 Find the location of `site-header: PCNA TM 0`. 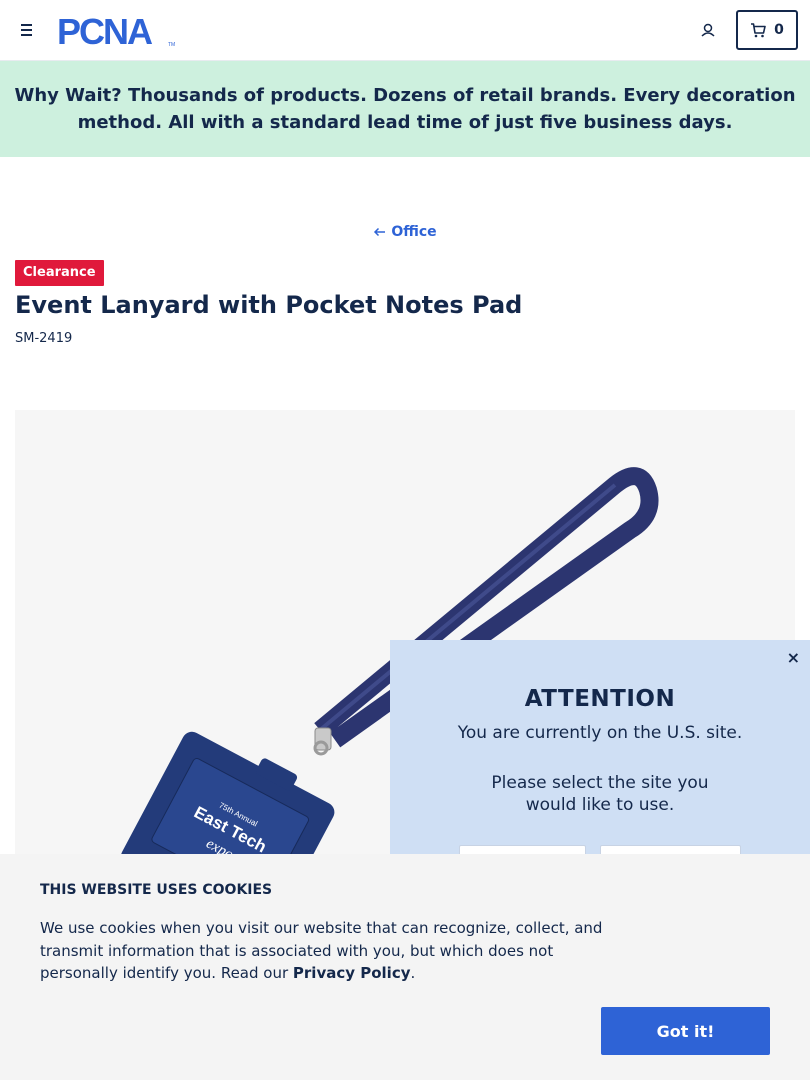

site-header: PCNA TM 0 is located at coordinates (405, 30).